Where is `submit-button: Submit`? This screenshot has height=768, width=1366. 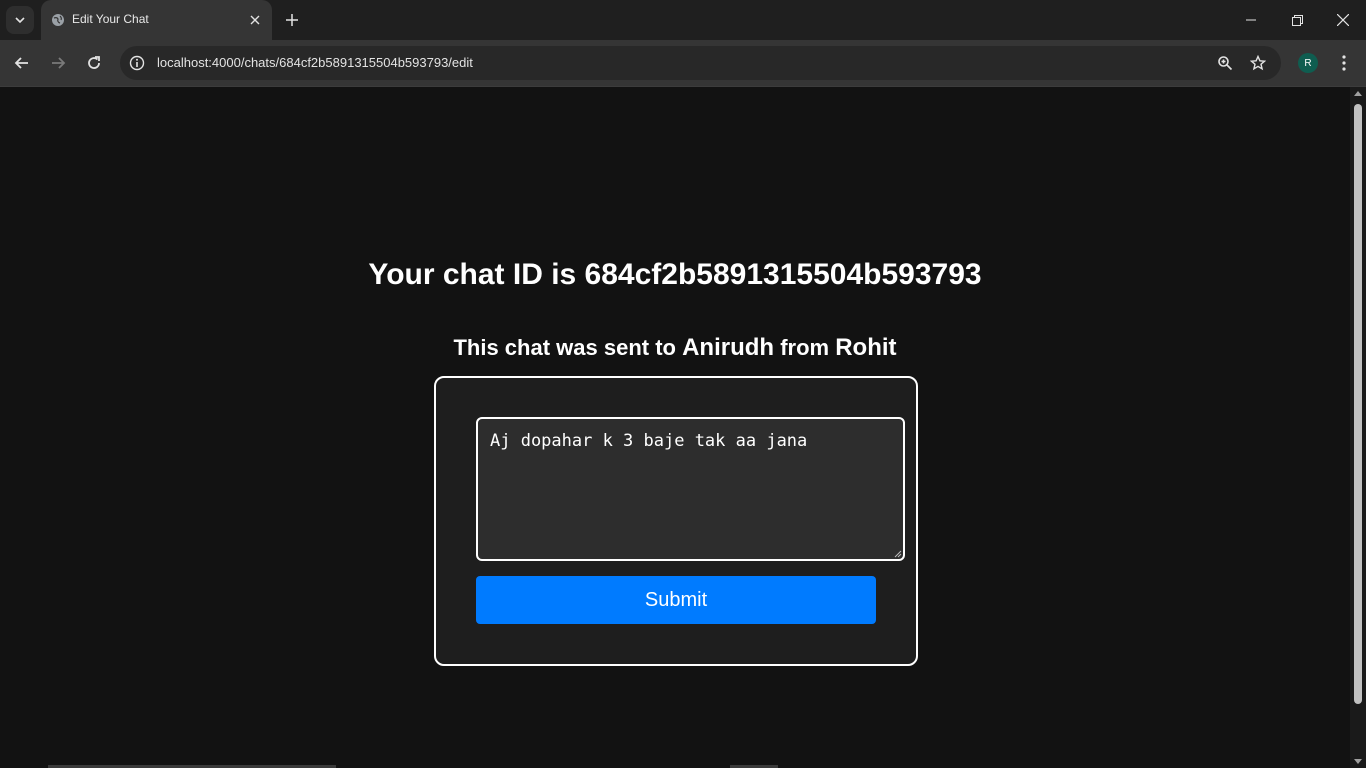
submit-button: Submit is located at coordinates (676, 600).